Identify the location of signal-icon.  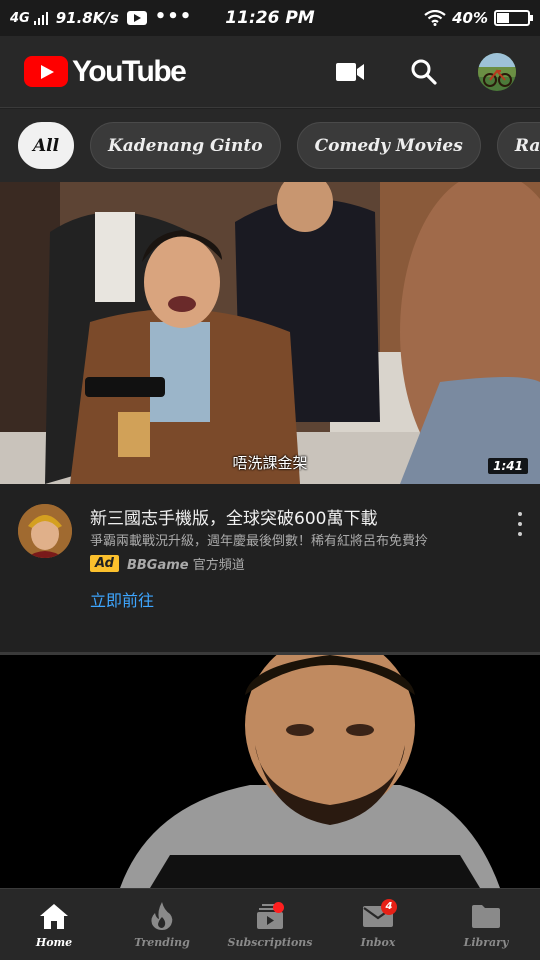
(40, 18).